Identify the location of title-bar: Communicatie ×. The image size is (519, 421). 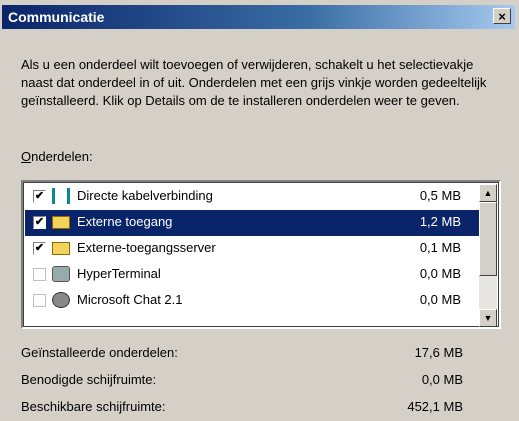
(258, 17).